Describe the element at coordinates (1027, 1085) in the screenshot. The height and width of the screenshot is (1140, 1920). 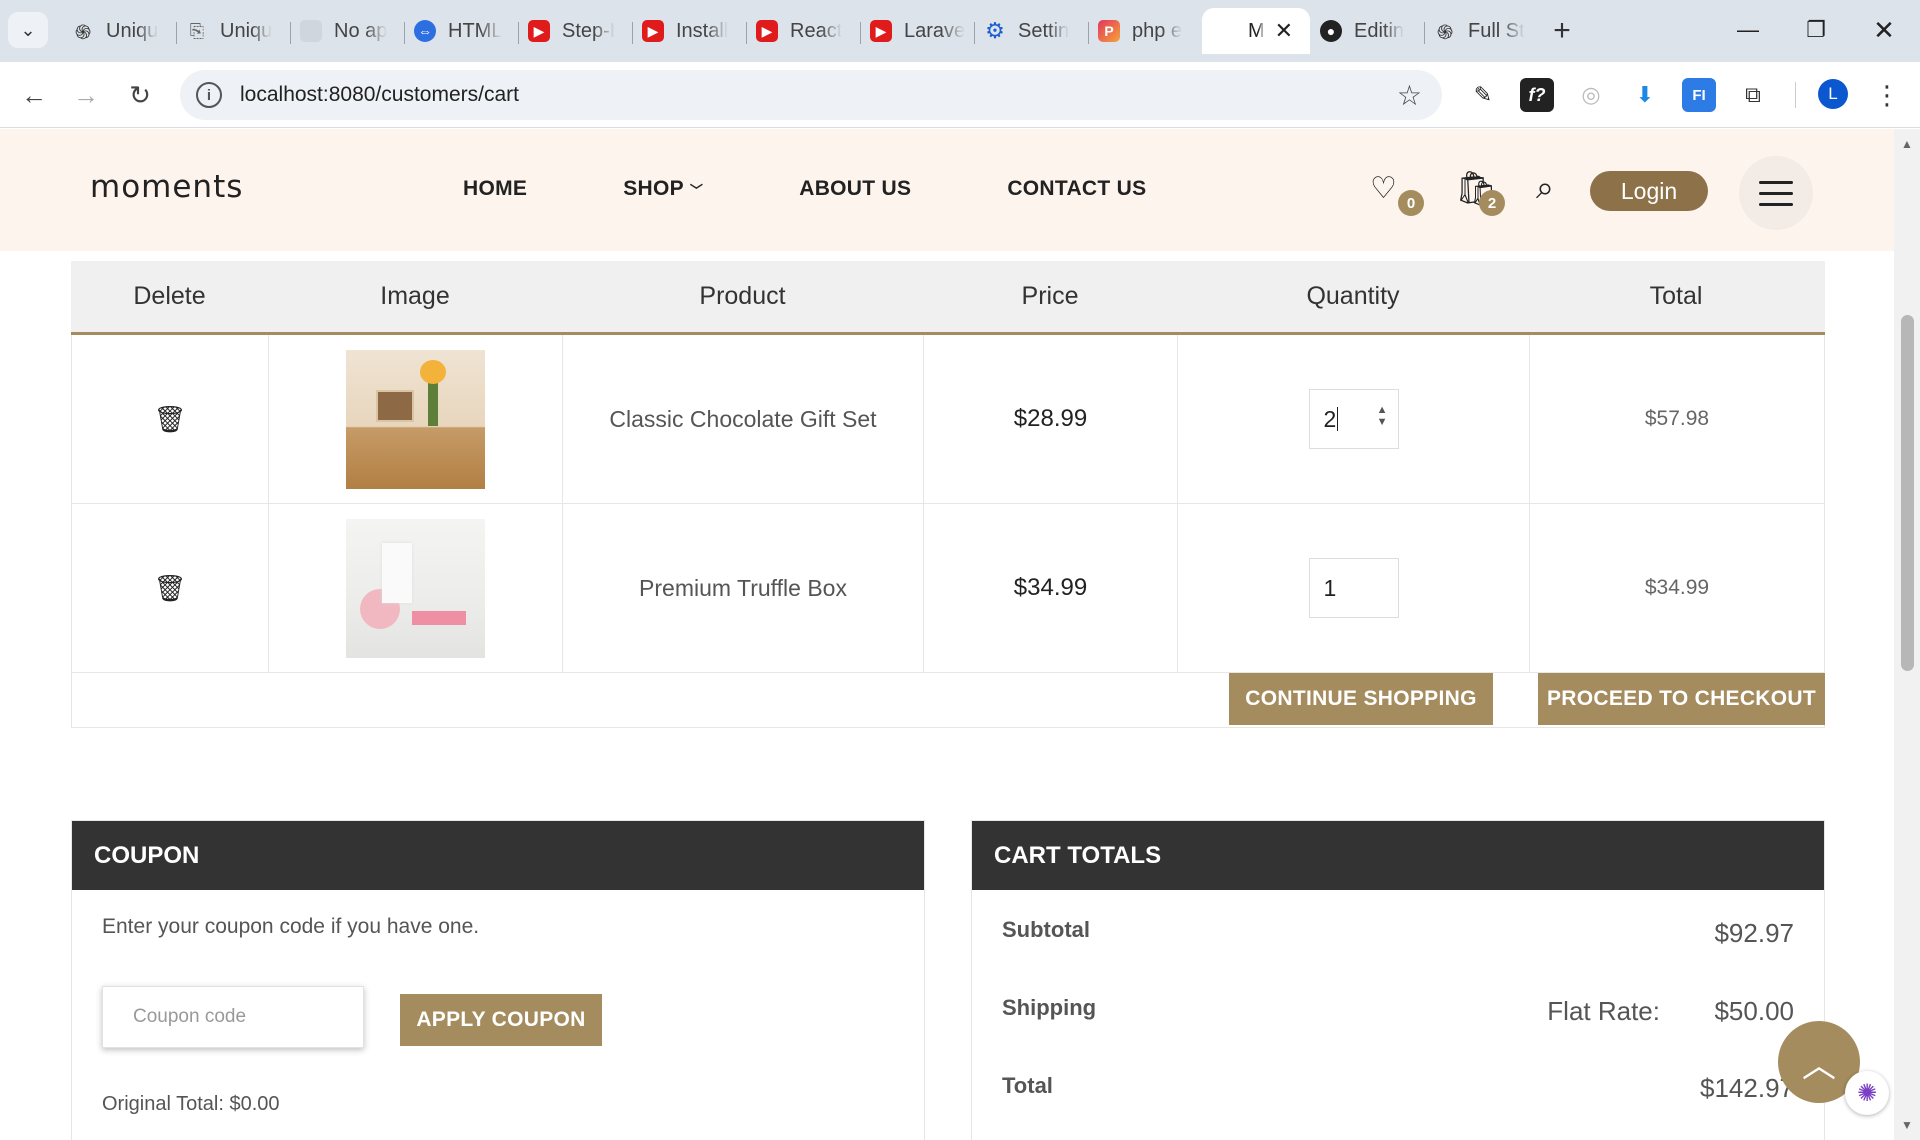
I see `total-label: Total` at that location.